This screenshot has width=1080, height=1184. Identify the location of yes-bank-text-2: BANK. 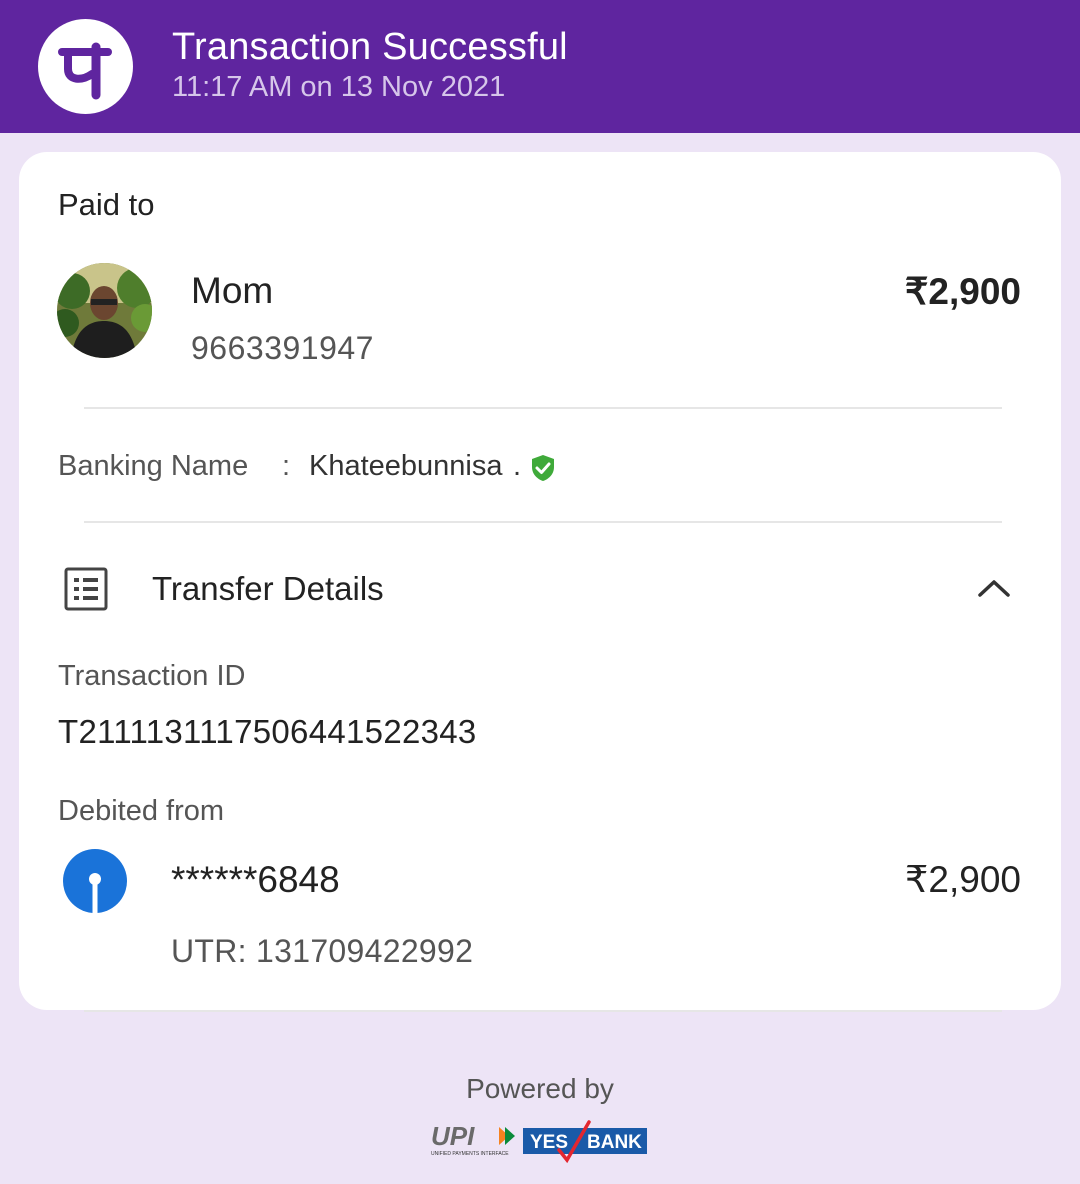
(614, 1142).